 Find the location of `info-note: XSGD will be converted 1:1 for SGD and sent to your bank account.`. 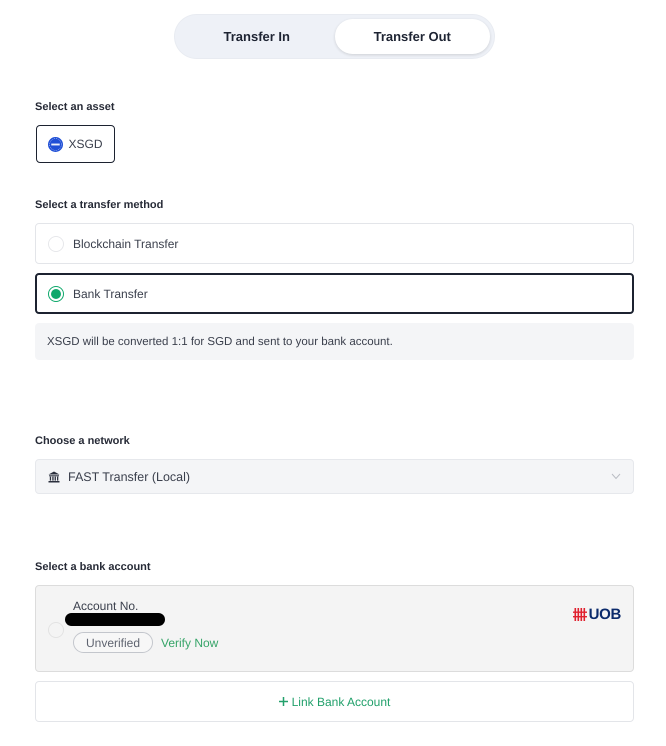

info-note: XSGD will be converted 1:1 for SGD and sent to your bank account. is located at coordinates (334, 341).